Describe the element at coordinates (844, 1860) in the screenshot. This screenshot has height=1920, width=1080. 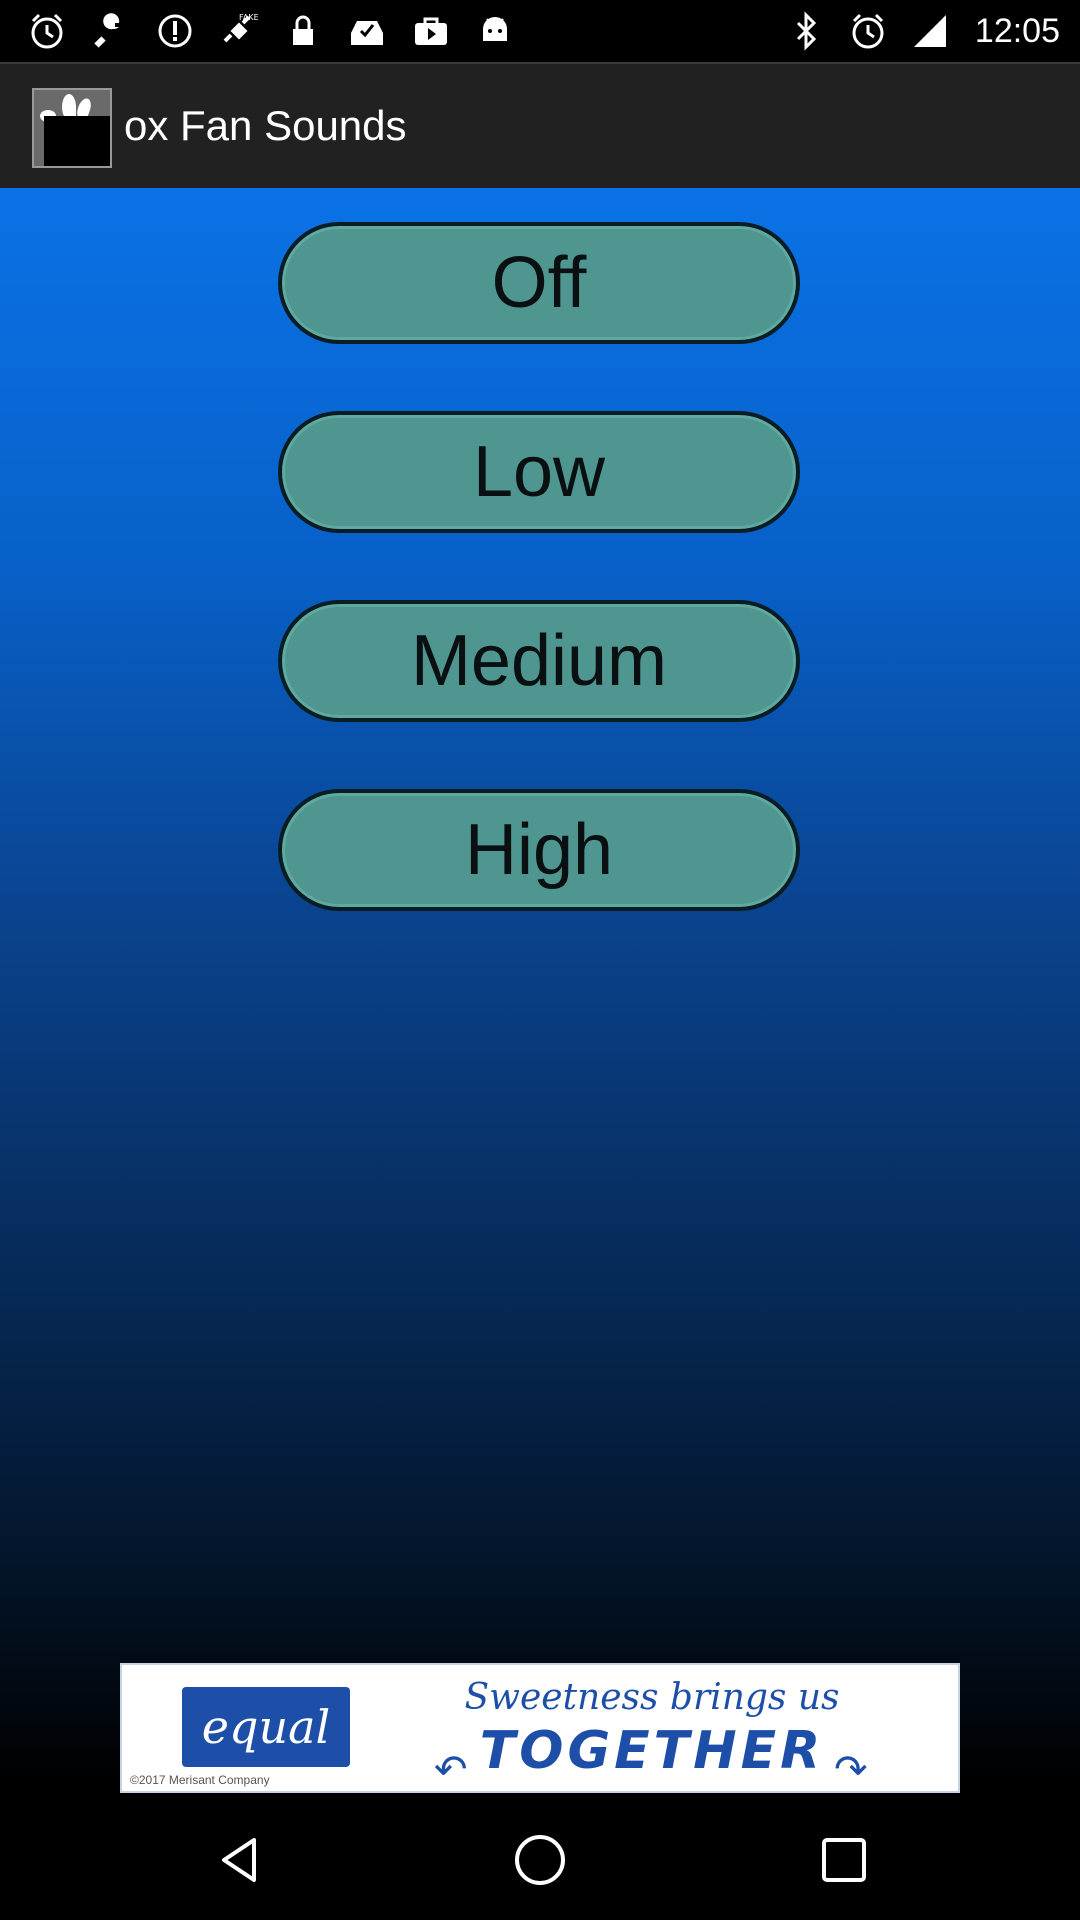
I see `recents-icon` at that location.